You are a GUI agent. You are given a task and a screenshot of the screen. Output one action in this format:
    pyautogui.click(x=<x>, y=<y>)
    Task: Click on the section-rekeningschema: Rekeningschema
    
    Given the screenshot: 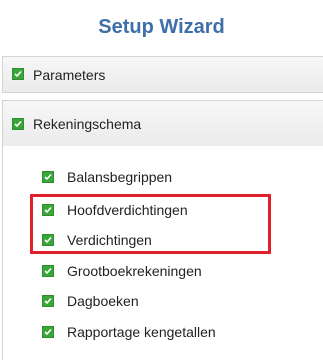 What is the action you would take?
    pyautogui.click(x=162, y=123)
    